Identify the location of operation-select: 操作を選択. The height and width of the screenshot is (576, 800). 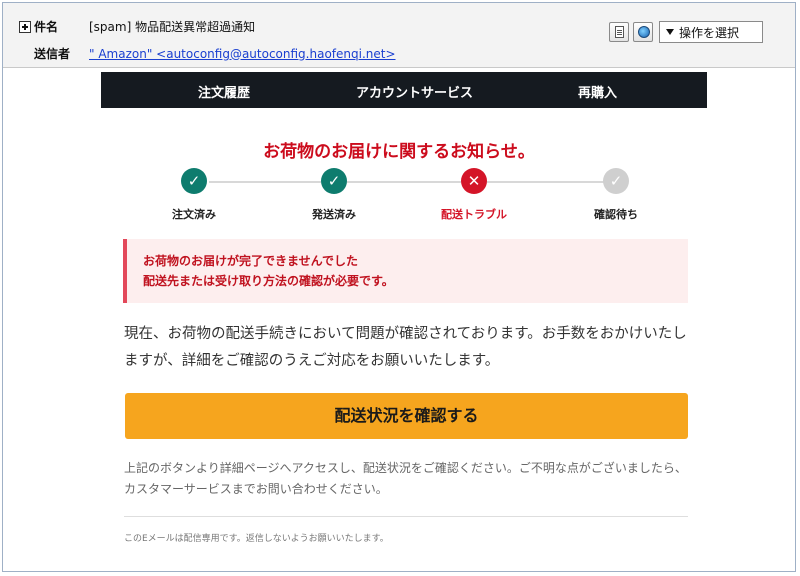
(711, 32).